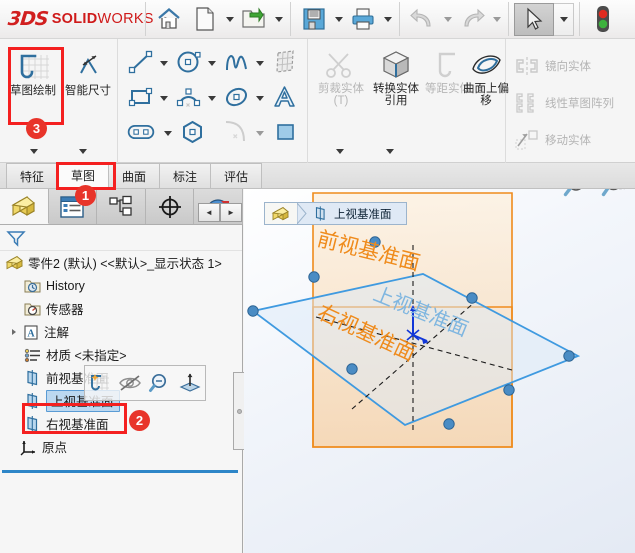 This screenshot has height=553, width=635. Describe the element at coordinates (260, 133) in the screenshot. I see `fillet-tool-dropdown` at that location.